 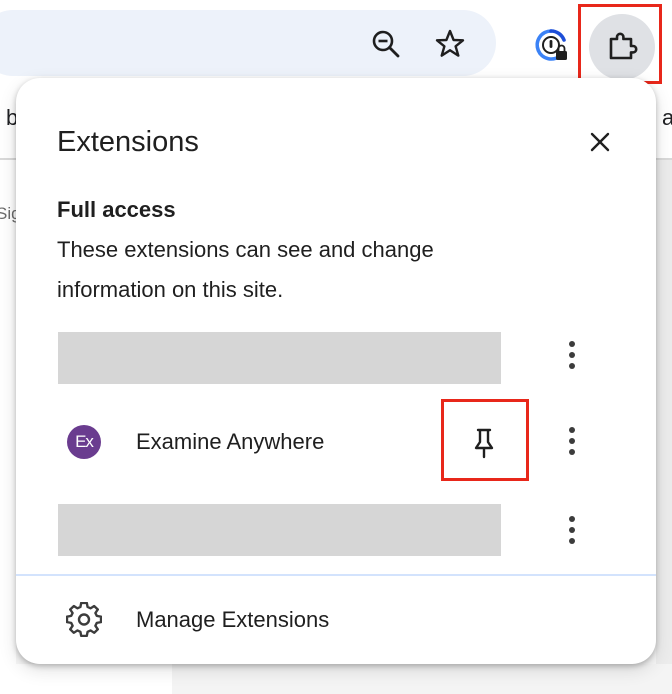 What do you see at coordinates (620, 44) in the screenshot?
I see `extensions-button-highlight` at bounding box center [620, 44].